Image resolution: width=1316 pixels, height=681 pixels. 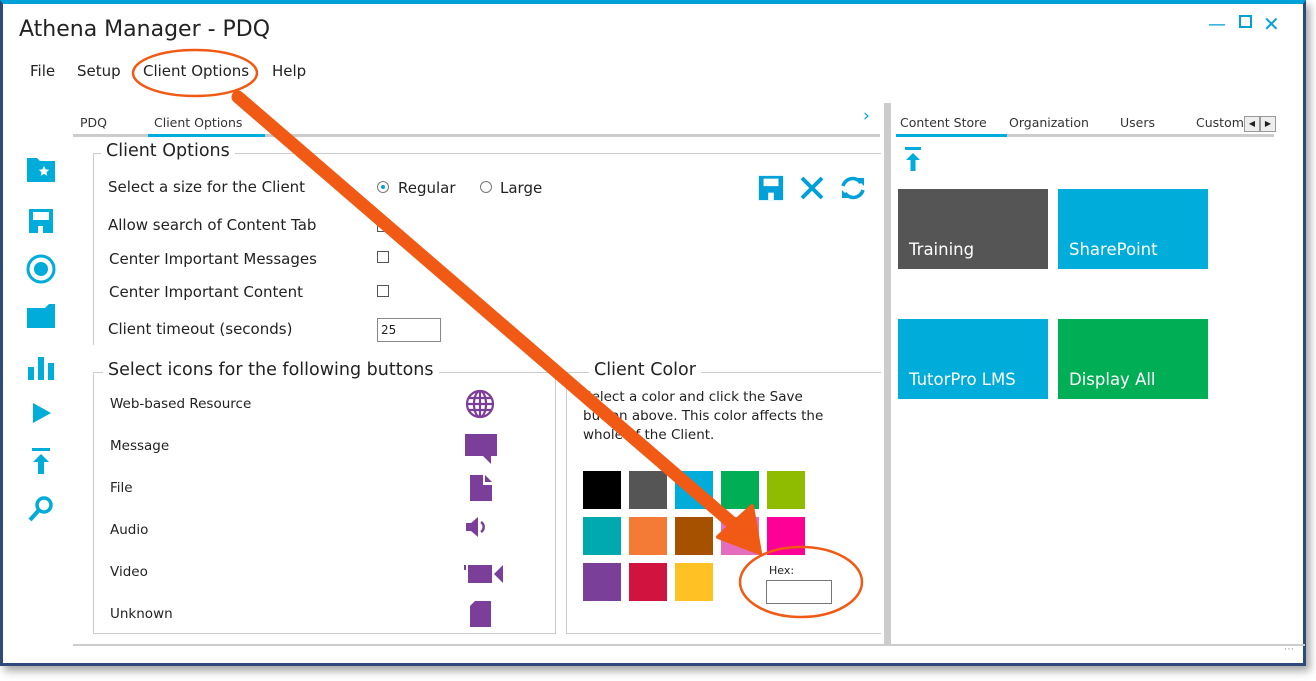 I want to click on allow-search-checkbox, so click(x=383, y=226).